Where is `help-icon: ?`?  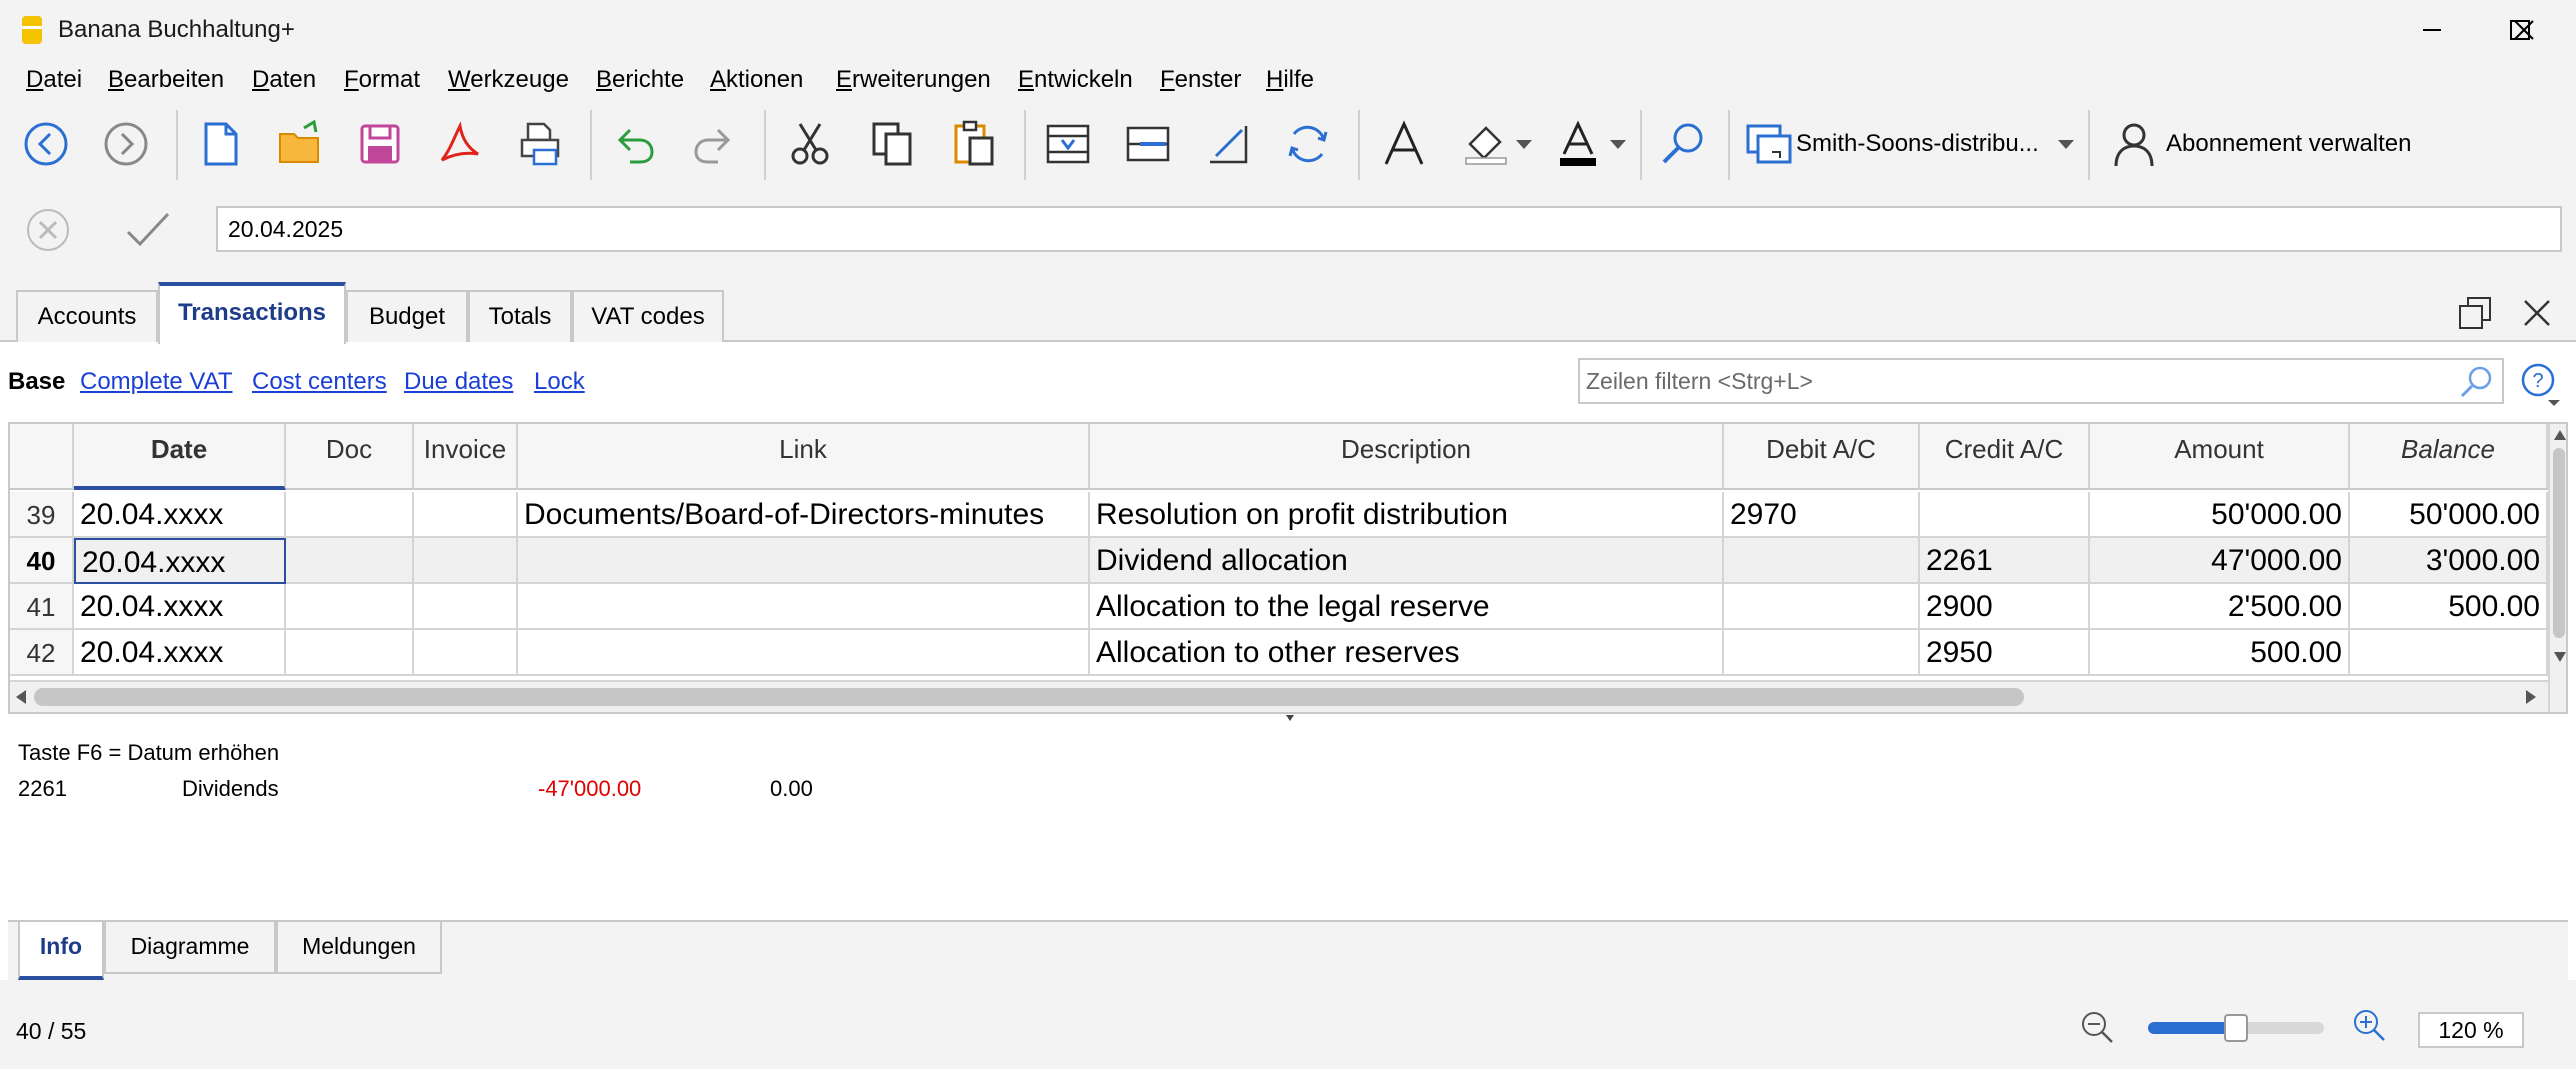 help-icon: ? is located at coordinates (2540, 384).